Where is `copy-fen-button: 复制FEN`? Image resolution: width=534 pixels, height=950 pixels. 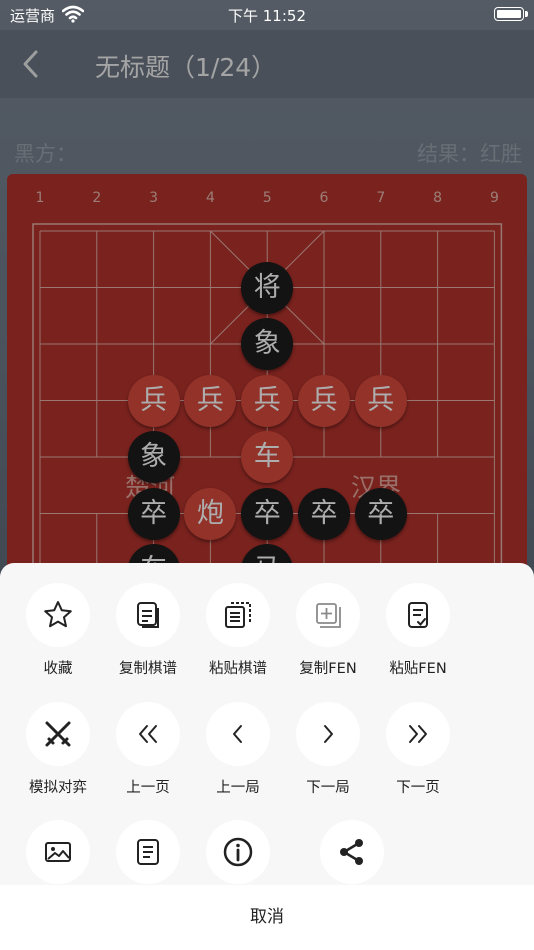
copy-fen-button: 复制FEN is located at coordinates (328, 630).